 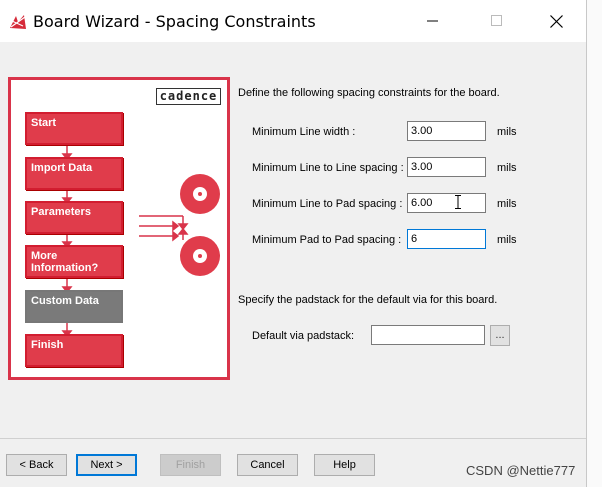 I want to click on min-line-to-pad-input: 6.00, so click(x=446, y=203).